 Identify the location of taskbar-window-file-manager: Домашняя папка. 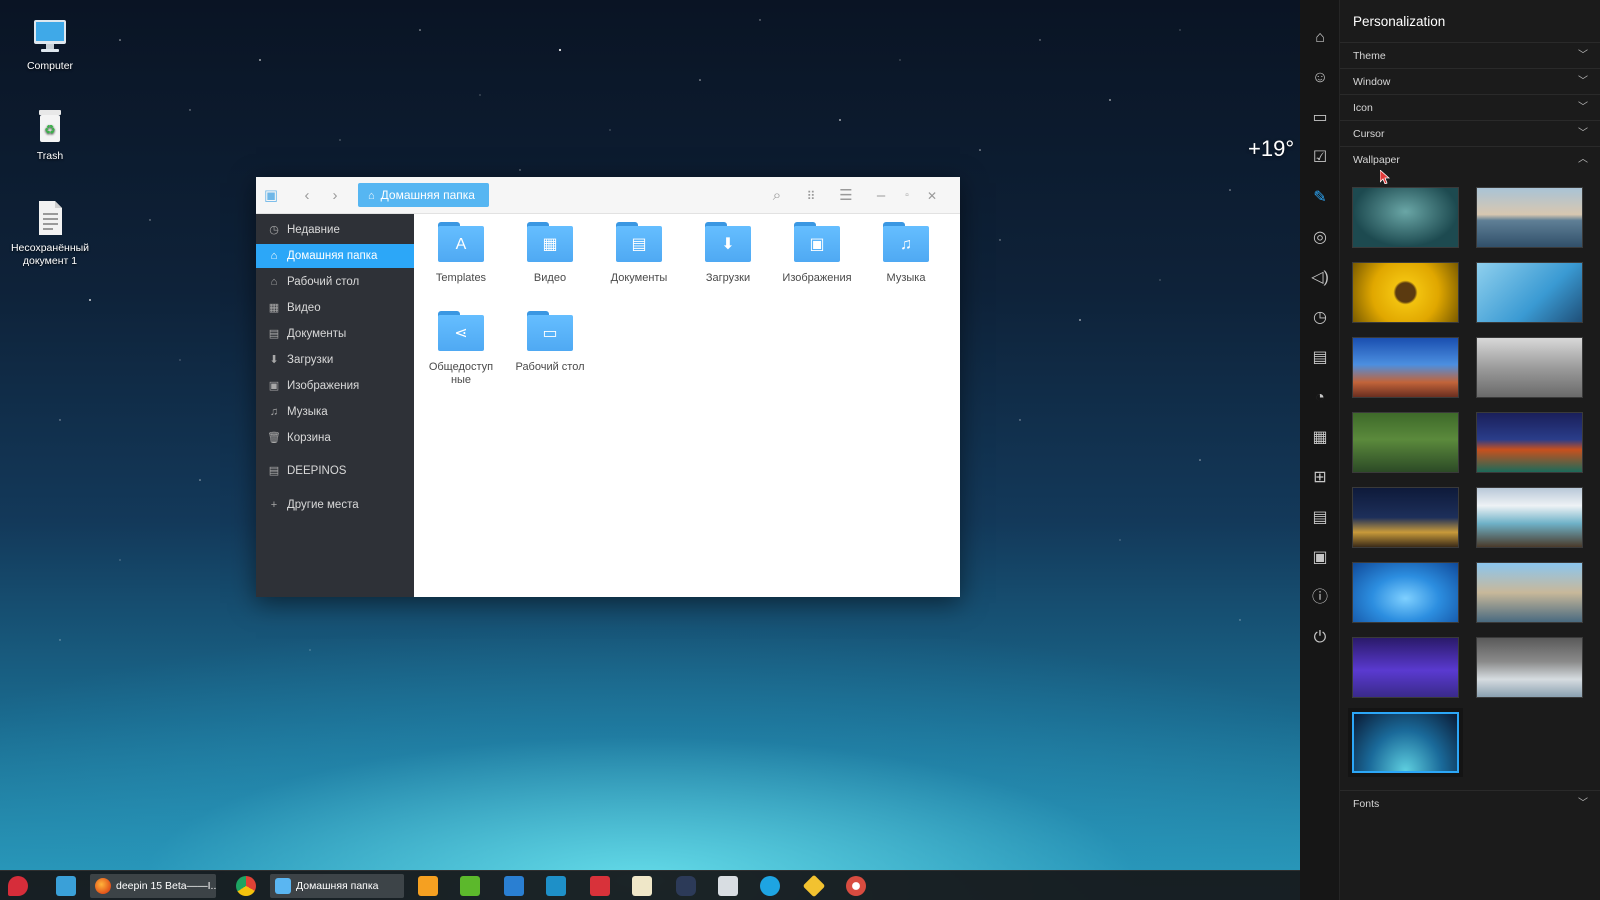
(337, 886).